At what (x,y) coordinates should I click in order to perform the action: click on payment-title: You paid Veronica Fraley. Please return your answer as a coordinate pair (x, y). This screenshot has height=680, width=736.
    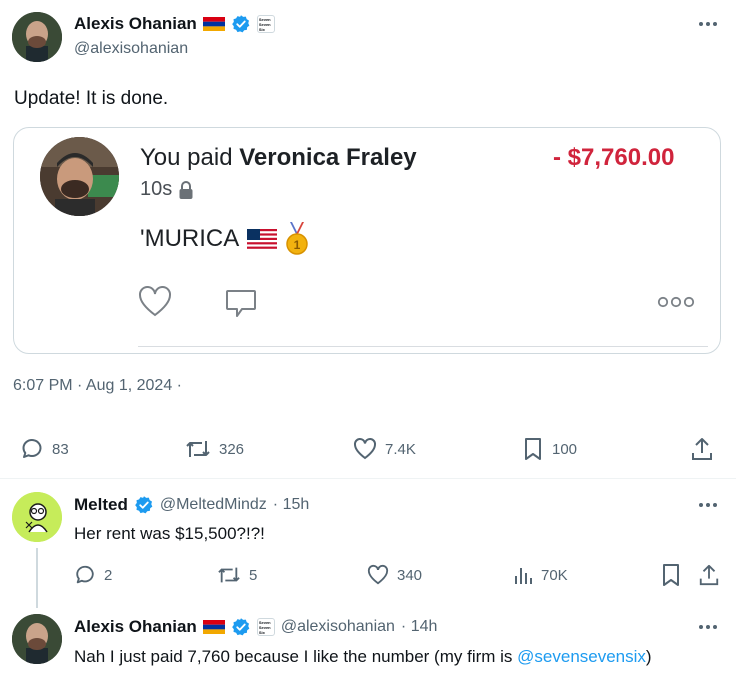
    Looking at the image, I should click on (278, 158).